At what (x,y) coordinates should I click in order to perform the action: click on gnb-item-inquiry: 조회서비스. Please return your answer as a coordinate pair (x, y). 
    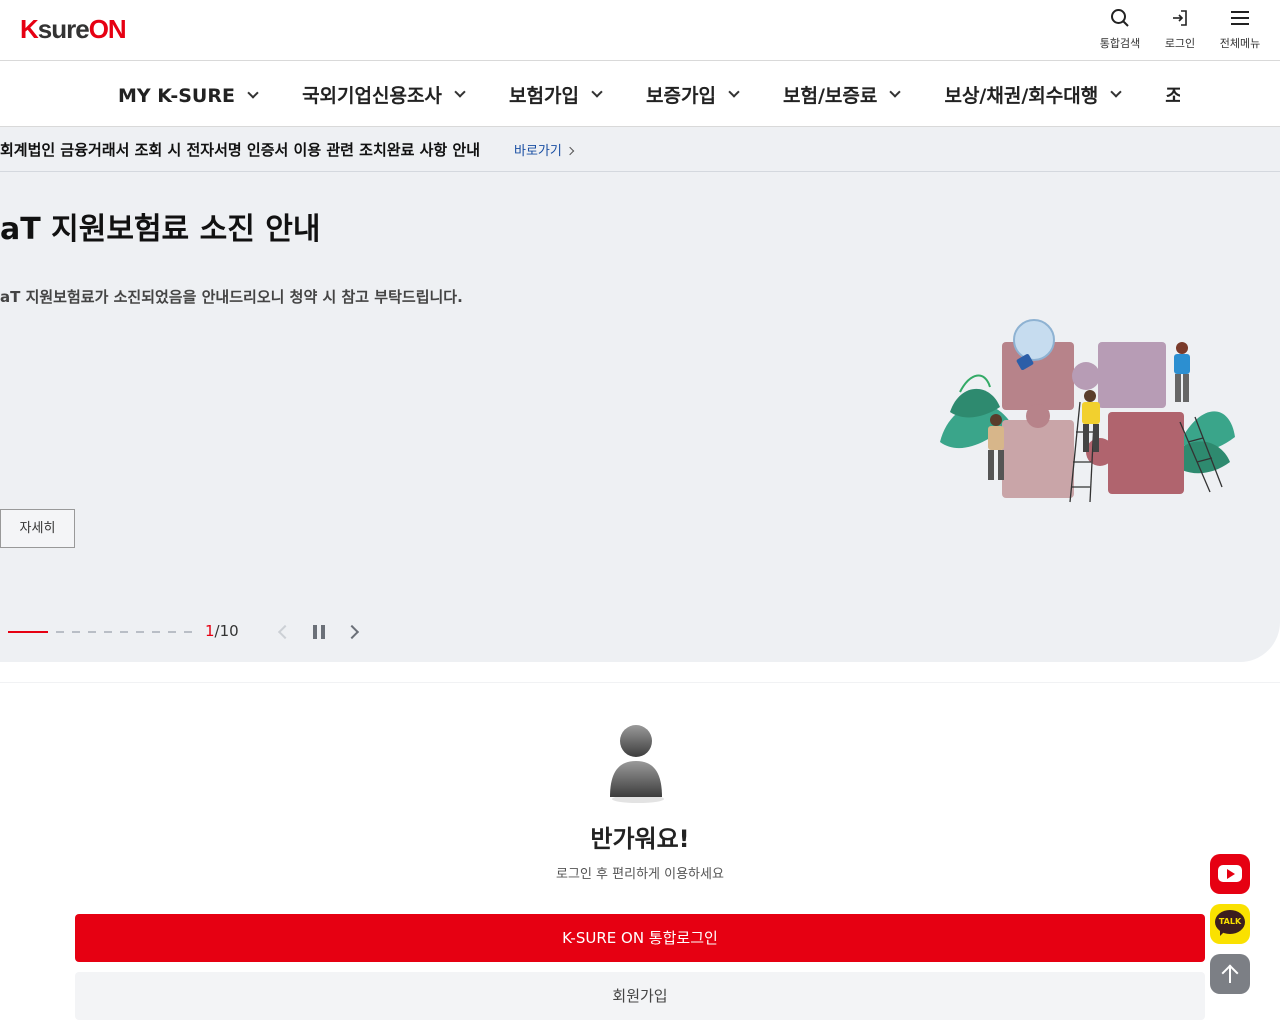
    Looking at the image, I should click on (1172, 93).